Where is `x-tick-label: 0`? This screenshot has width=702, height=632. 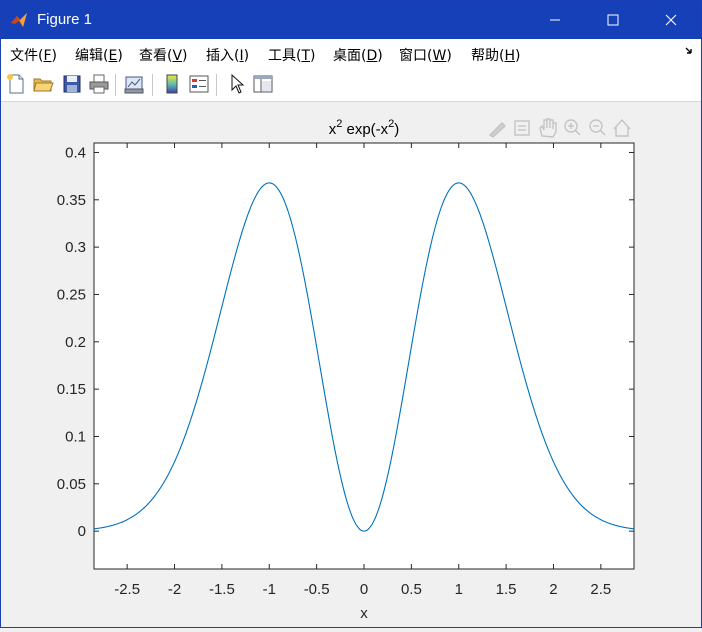 x-tick-label: 0 is located at coordinates (364, 589).